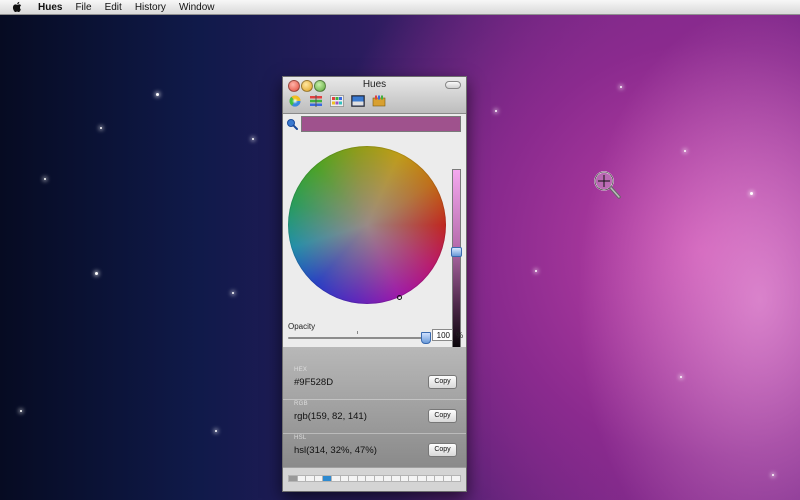 The image size is (800, 500). What do you see at coordinates (314, 382) in the screenshot?
I see `hex-value: #9F528D` at bounding box center [314, 382].